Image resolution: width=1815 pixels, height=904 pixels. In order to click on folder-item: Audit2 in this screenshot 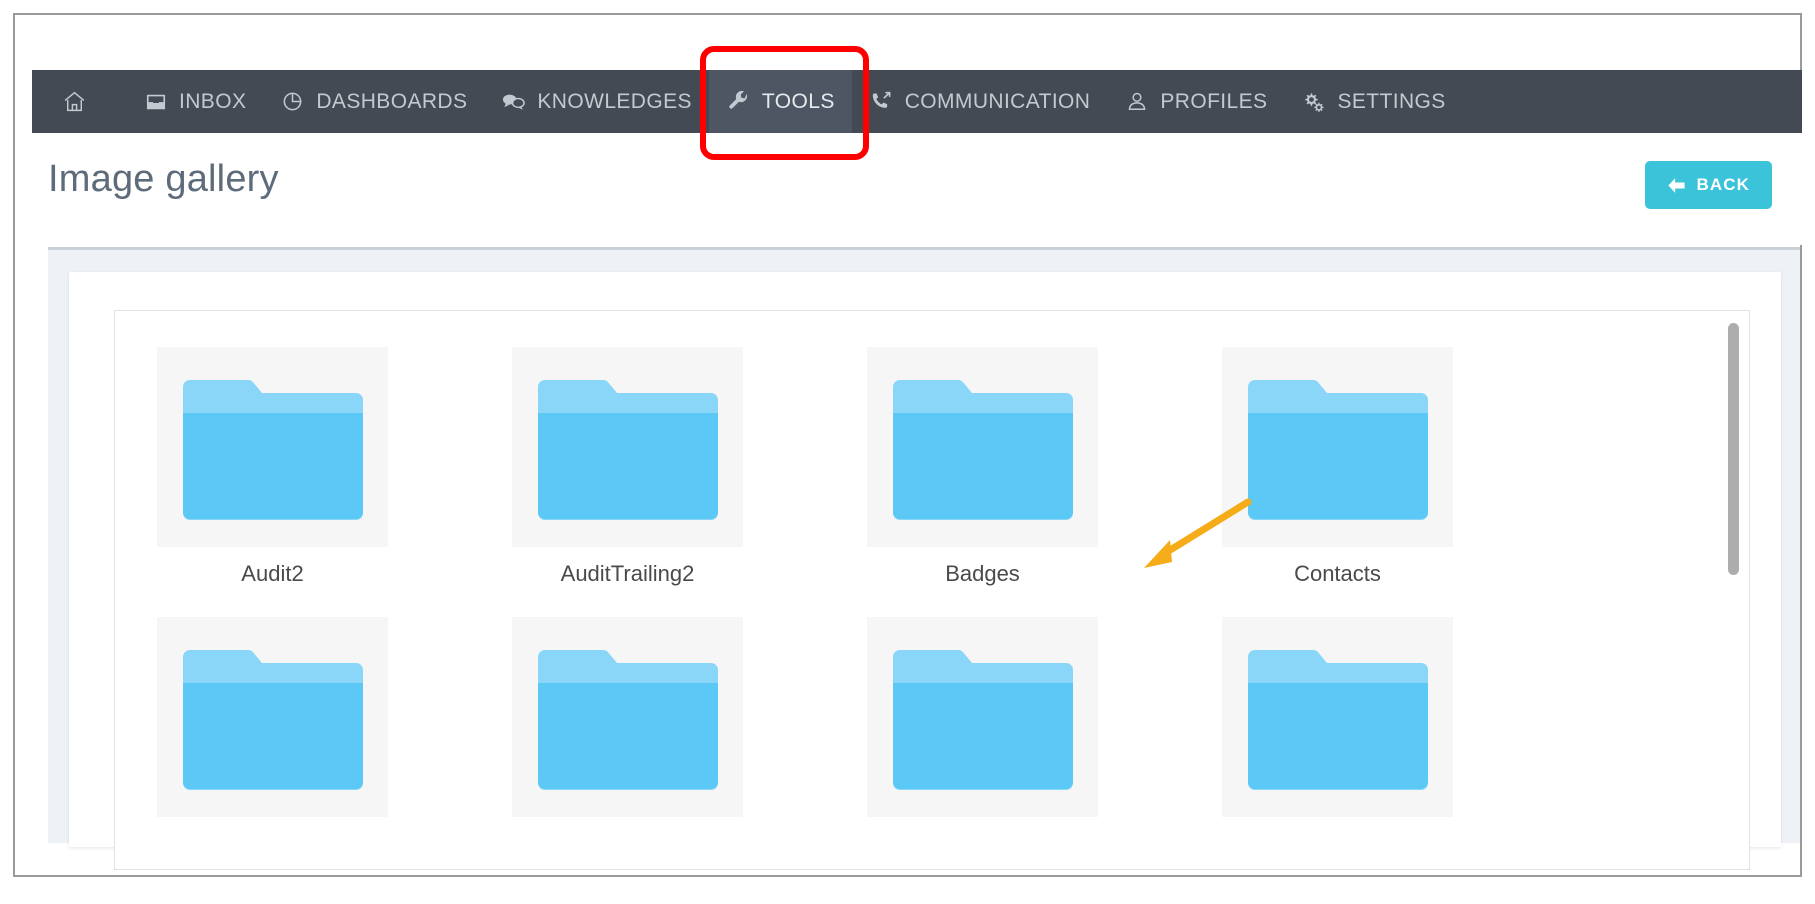, I will do `click(272, 467)`.